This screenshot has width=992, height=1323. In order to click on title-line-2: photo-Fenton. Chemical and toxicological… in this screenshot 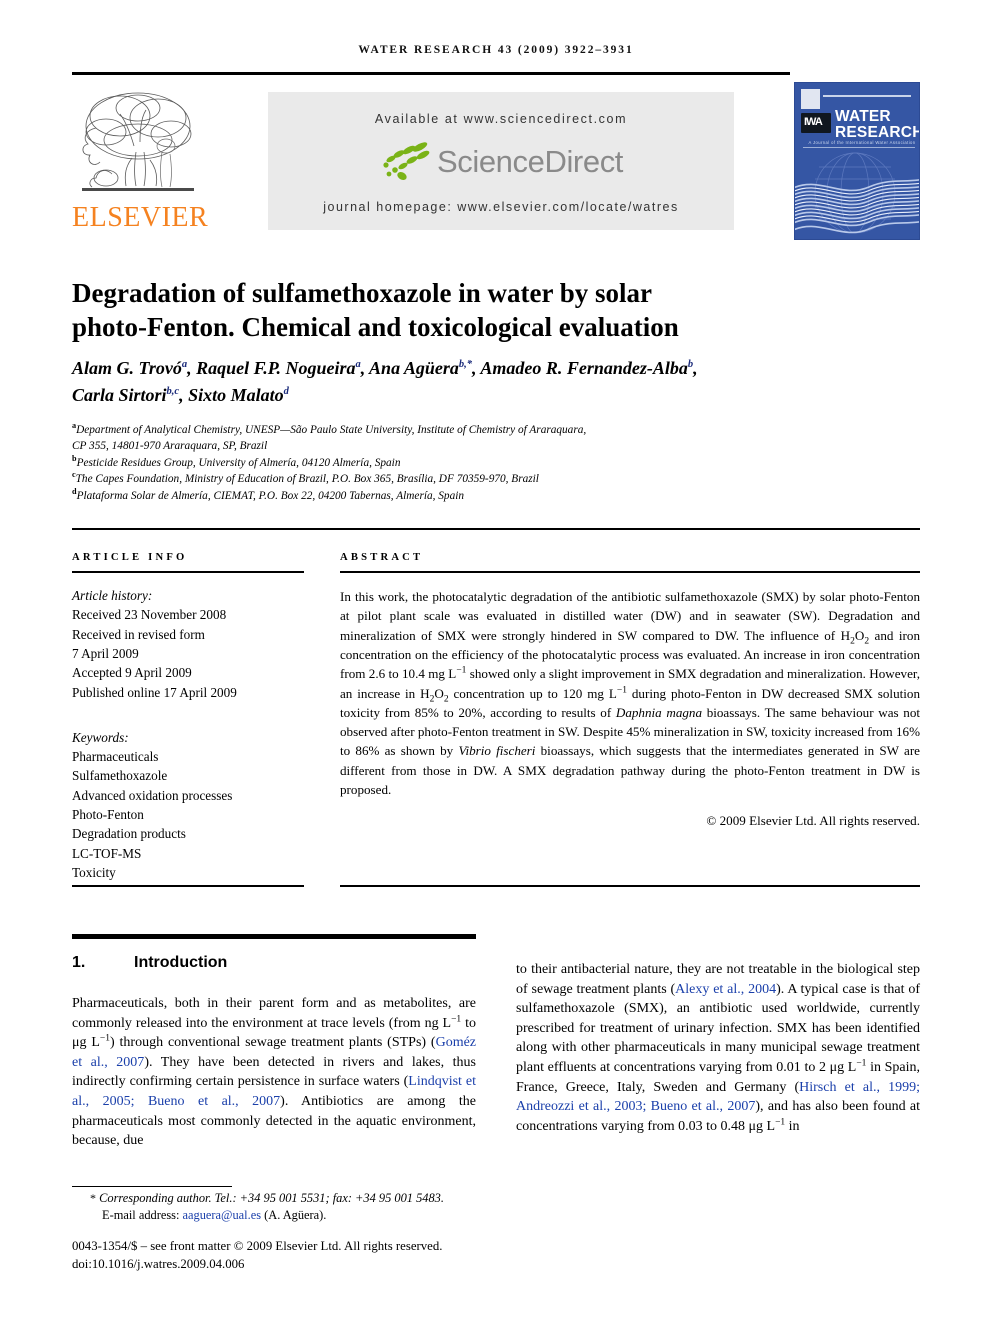, I will do `click(375, 327)`.